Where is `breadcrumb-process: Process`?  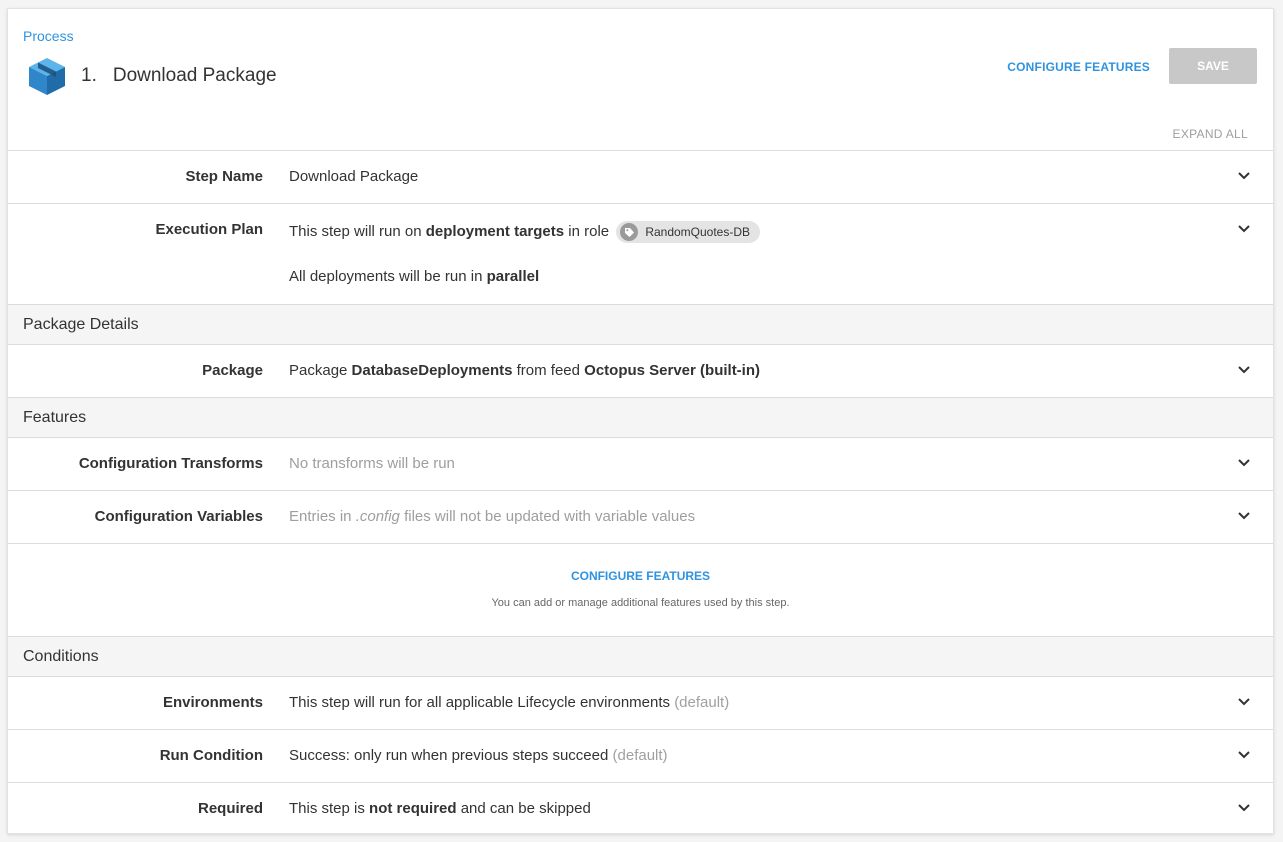
breadcrumb-process: Process is located at coordinates (48, 36).